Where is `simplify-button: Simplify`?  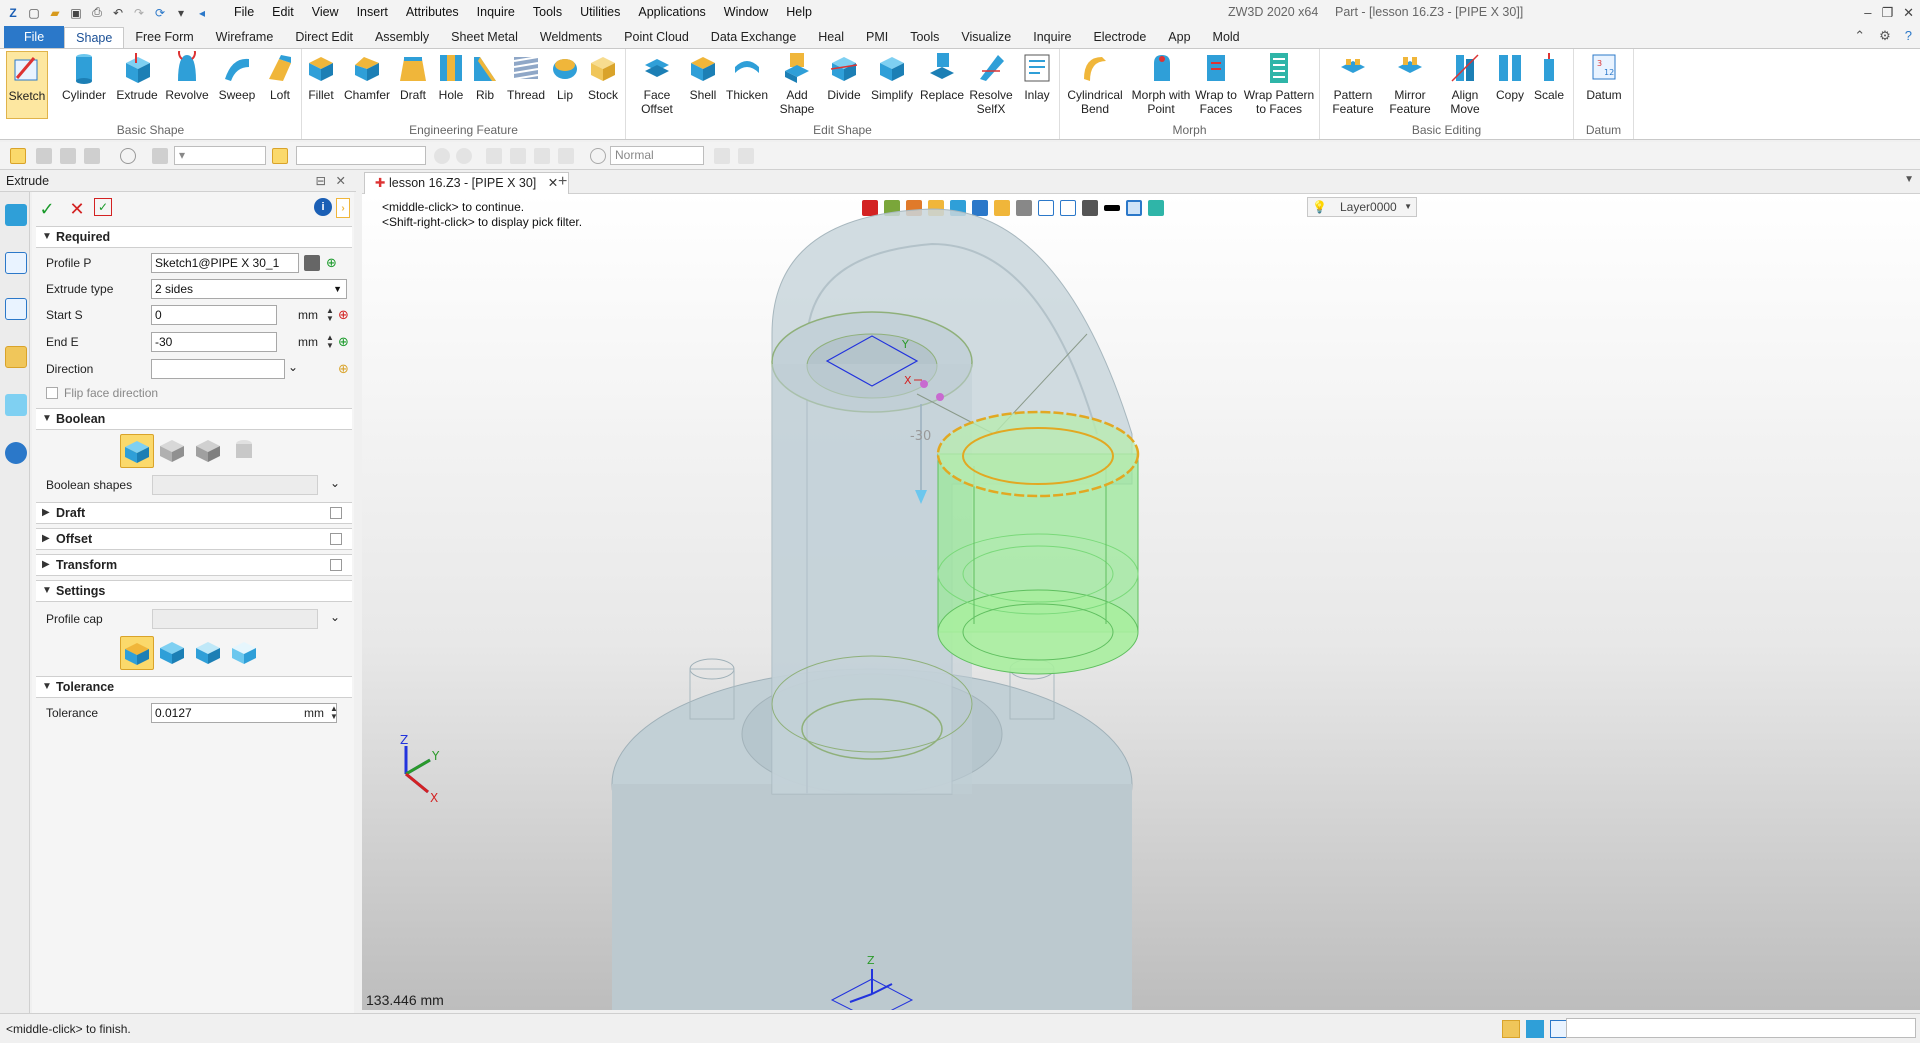
simplify-button: Simplify is located at coordinates (892, 76).